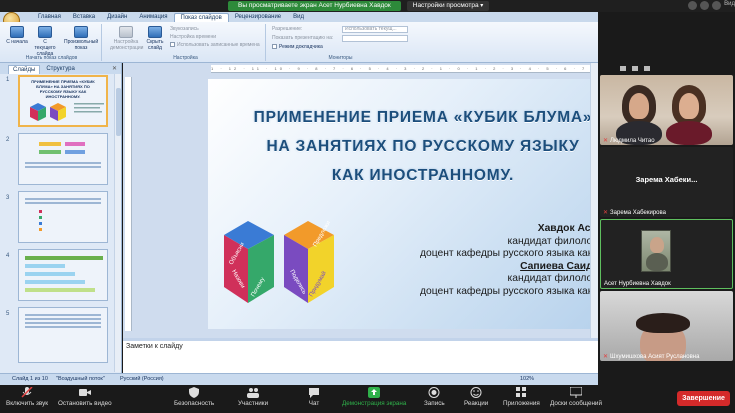 The height and width of the screenshot is (413, 735). I want to click on thumb-number: 3, so click(8, 198).